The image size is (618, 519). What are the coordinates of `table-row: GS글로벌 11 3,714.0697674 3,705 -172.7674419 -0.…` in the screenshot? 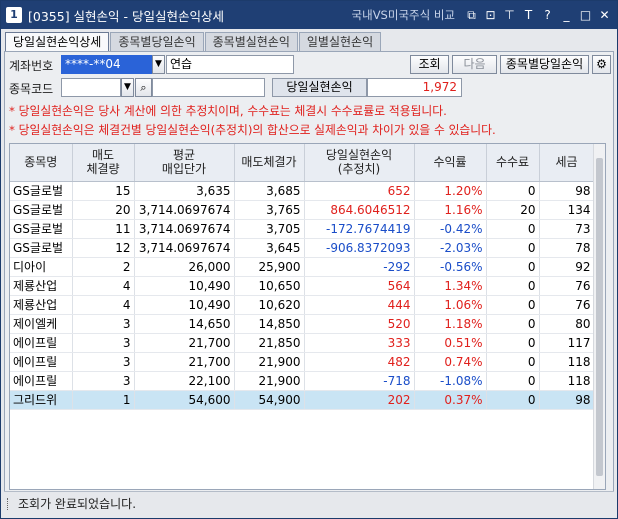 It's located at (302, 229).